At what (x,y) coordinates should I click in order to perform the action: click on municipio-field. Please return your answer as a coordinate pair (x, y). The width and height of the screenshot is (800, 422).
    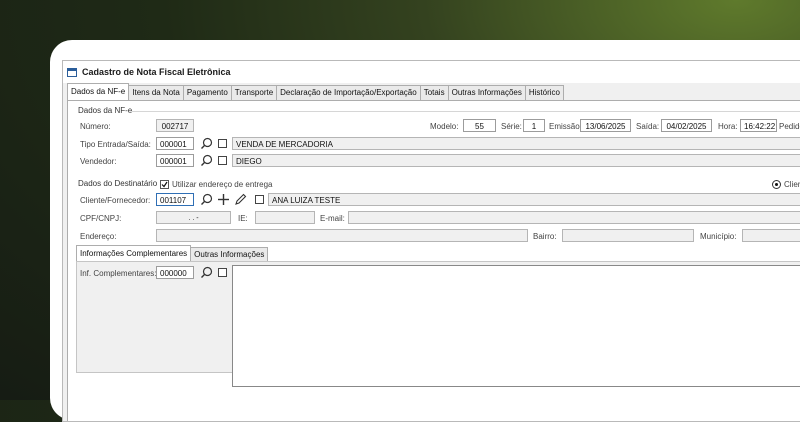
    Looking at the image, I should click on (771, 235).